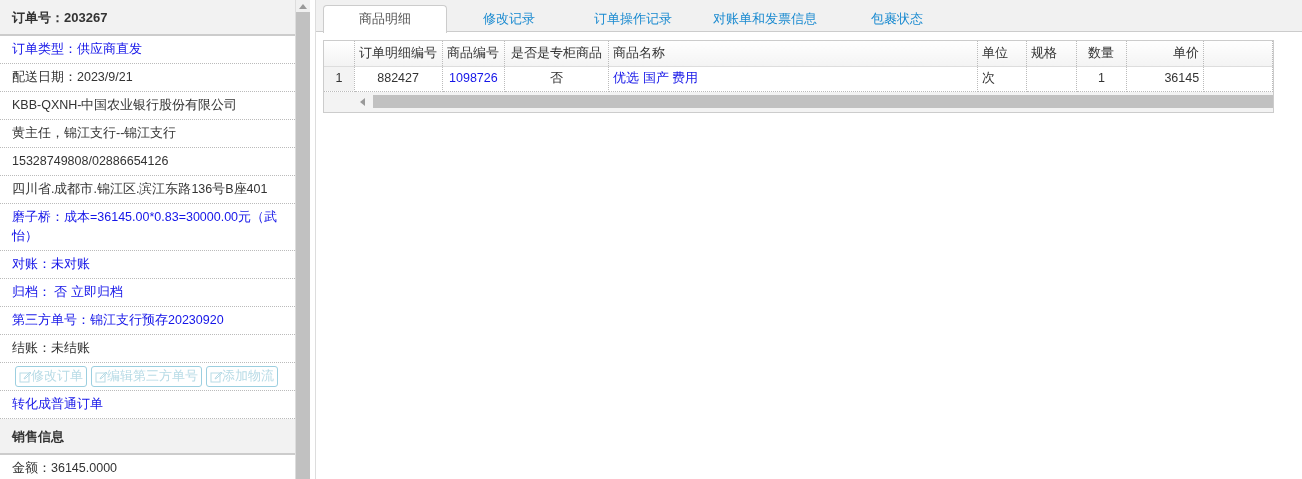  What do you see at coordinates (147, 78) in the screenshot?
I see `info-text: 配送日期：2023/9/21` at bounding box center [147, 78].